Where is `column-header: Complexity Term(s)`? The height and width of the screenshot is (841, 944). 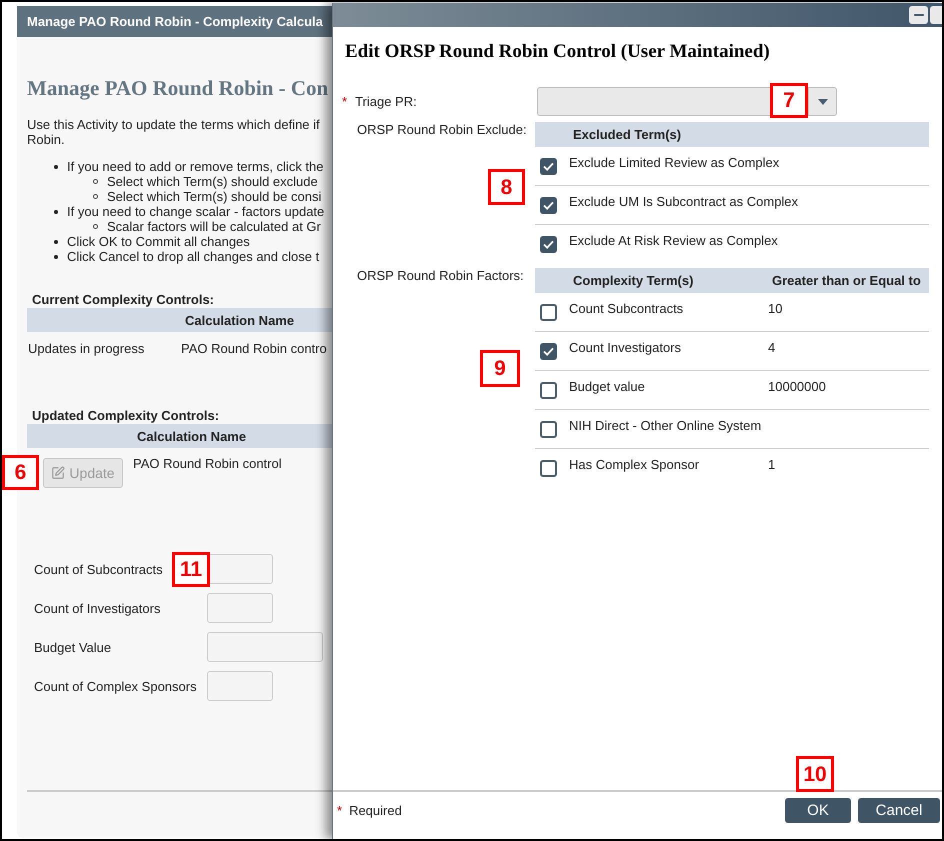
column-header: Complexity Term(s) is located at coordinates (633, 280).